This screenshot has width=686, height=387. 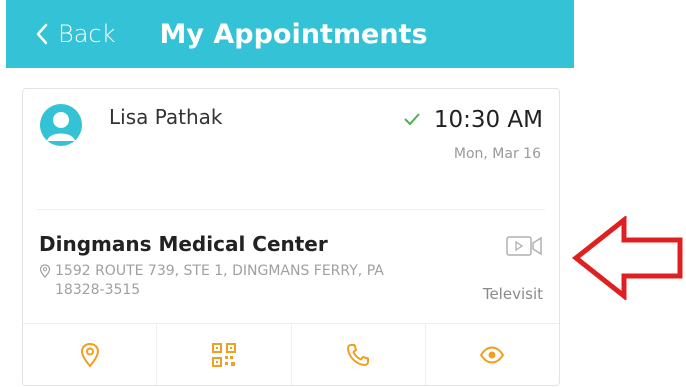 I want to click on map-pin-icon, so click(x=89, y=355).